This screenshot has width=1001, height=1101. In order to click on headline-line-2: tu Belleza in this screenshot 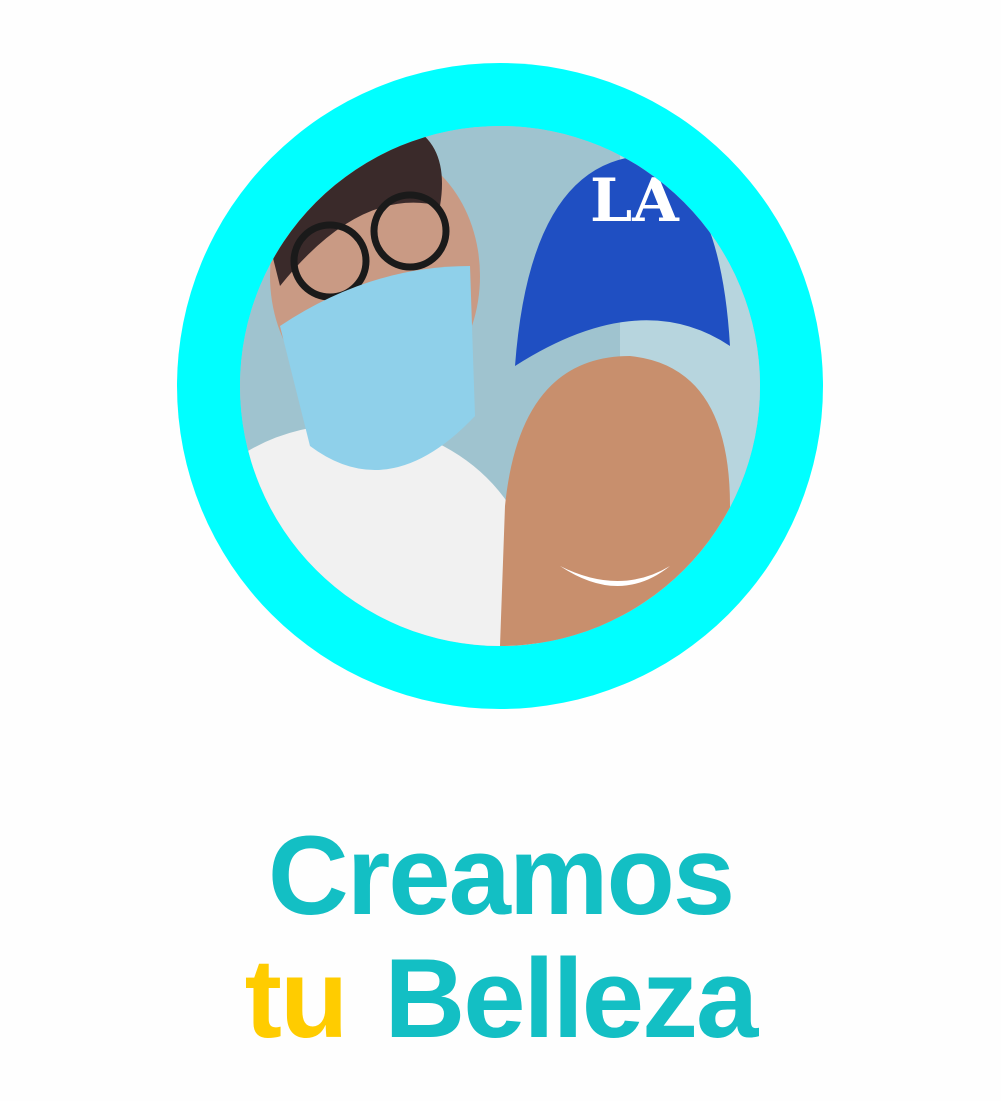, I will do `click(500, 999)`.